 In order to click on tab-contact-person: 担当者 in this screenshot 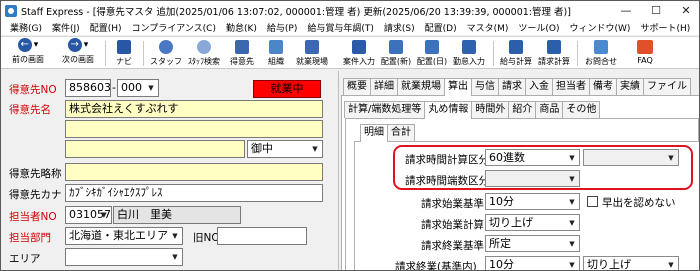, I will do `click(571, 86)`.